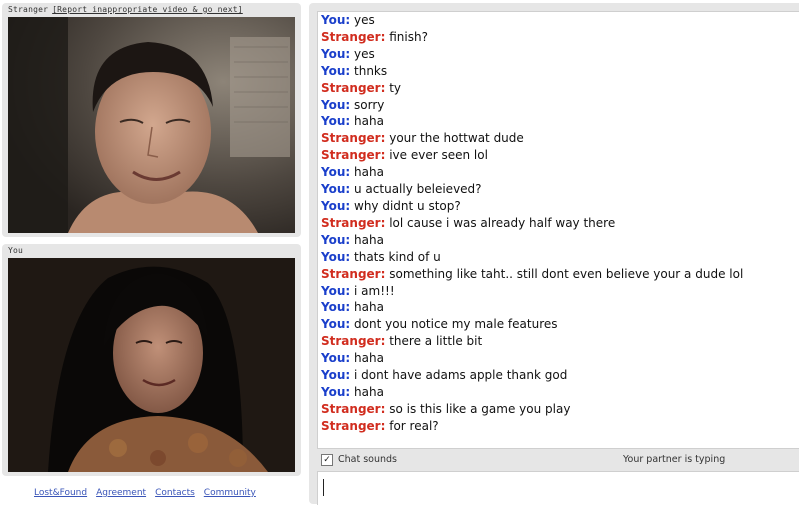 The image size is (799, 505). What do you see at coordinates (374, 290) in the screenshot?
I see `message-text: i am!!!` at bounding box center [374, 290].